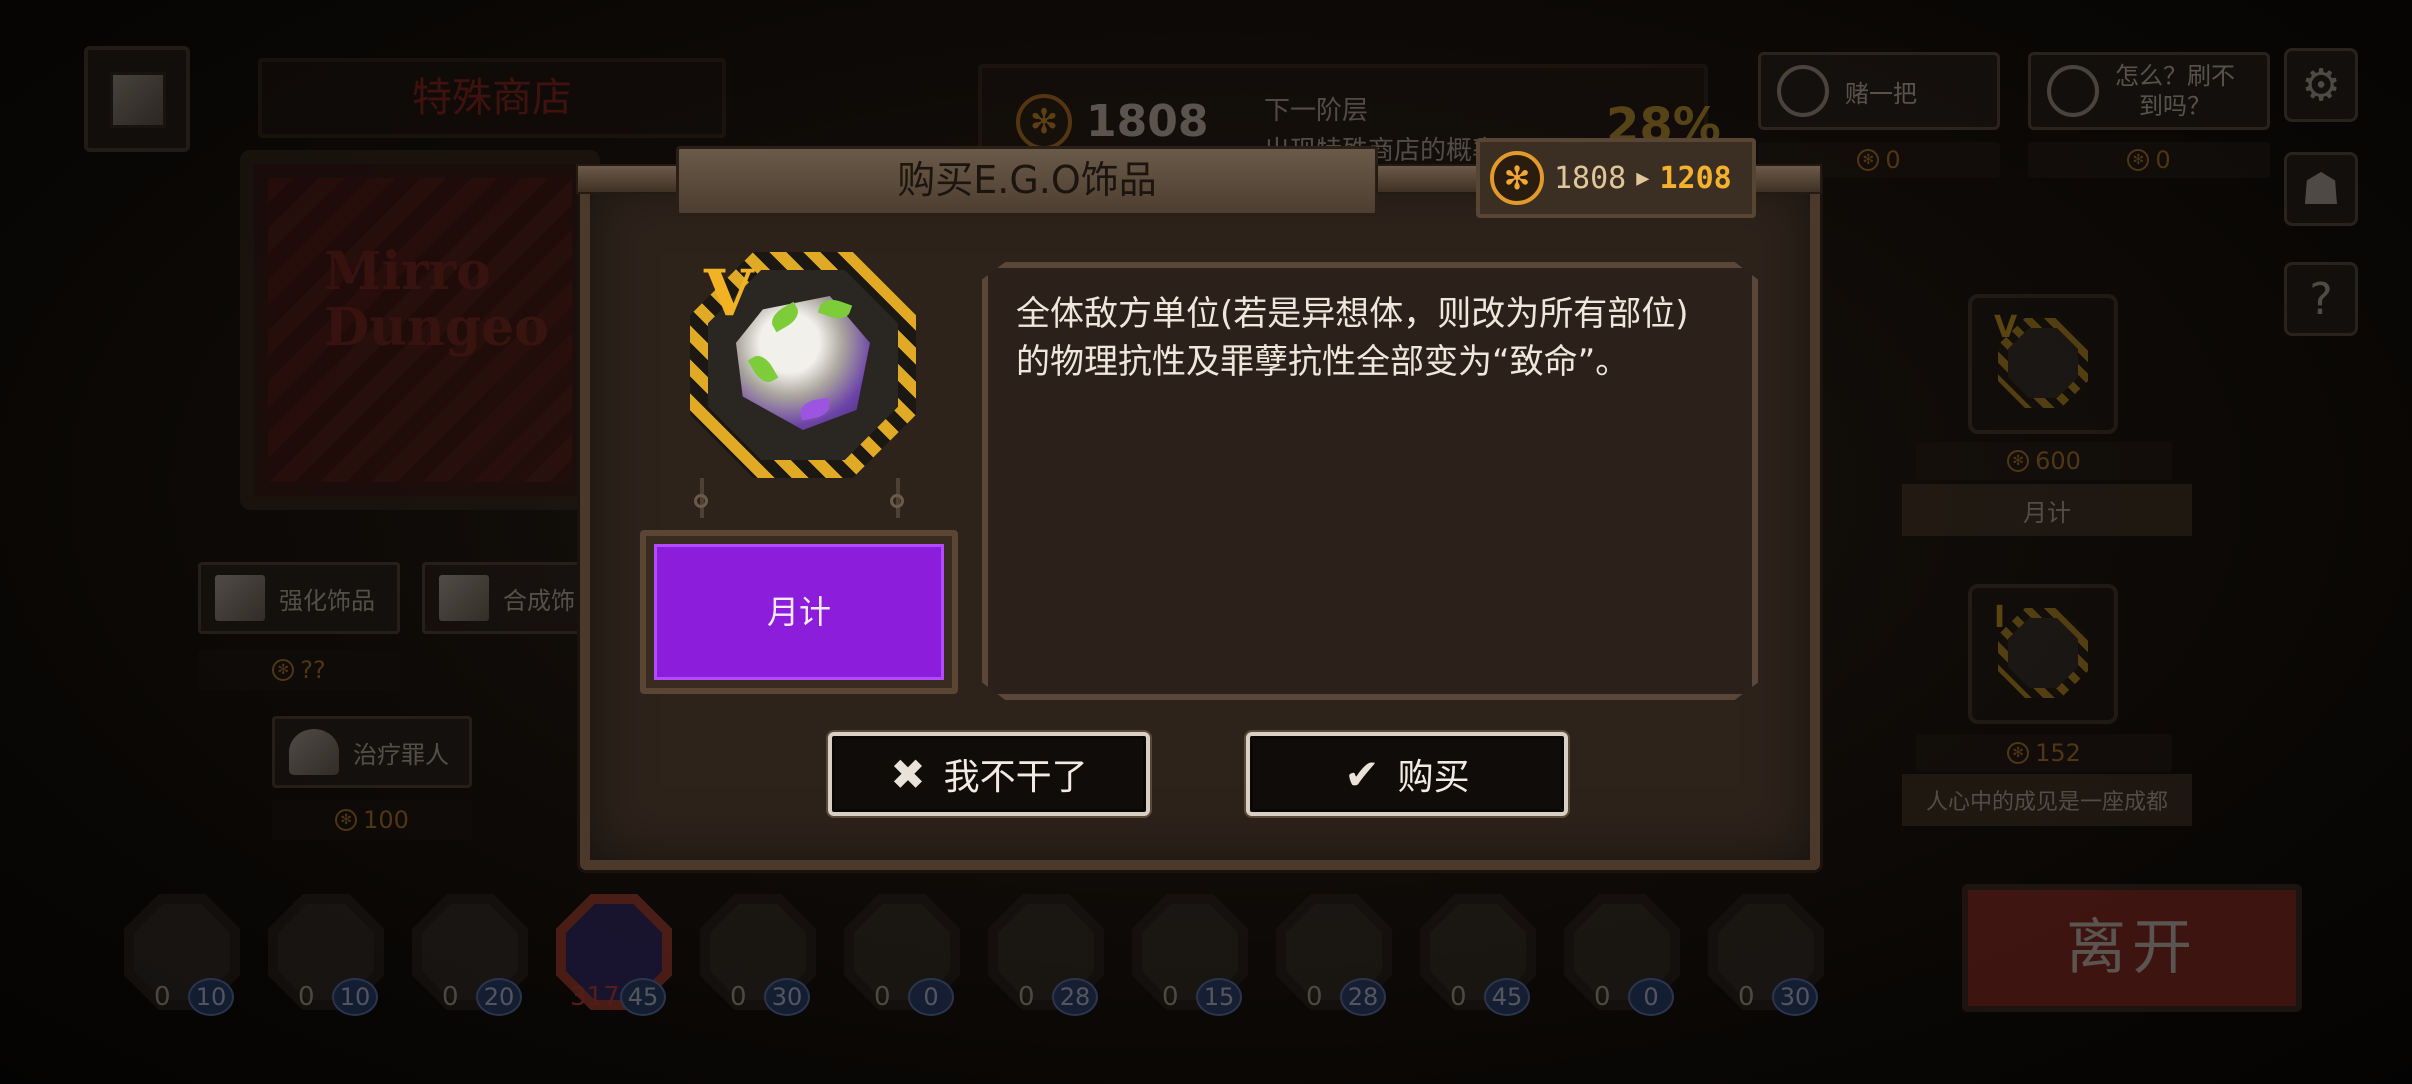 This screenshot has width=2412, height=1084. I want to click on cancel-label: 我不干了, so click(1015, 777).